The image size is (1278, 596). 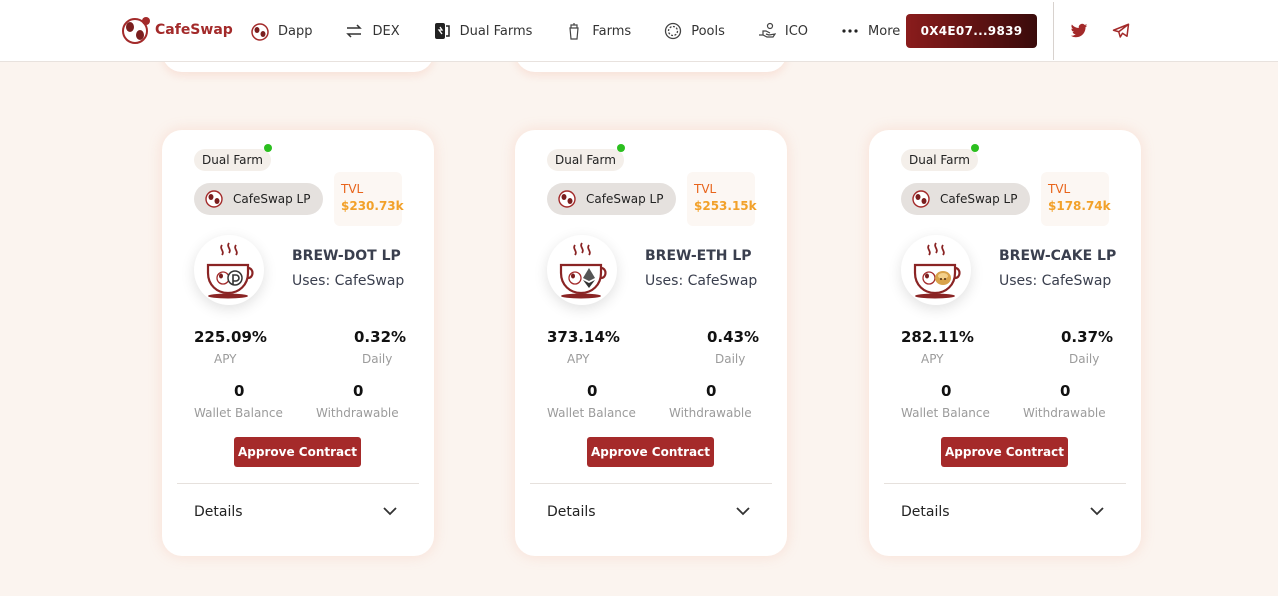 What do you see at coordinates (496, 31) in the screenshot?
I see `nav-label: Dual Farms` at bounding box center [496, 31].